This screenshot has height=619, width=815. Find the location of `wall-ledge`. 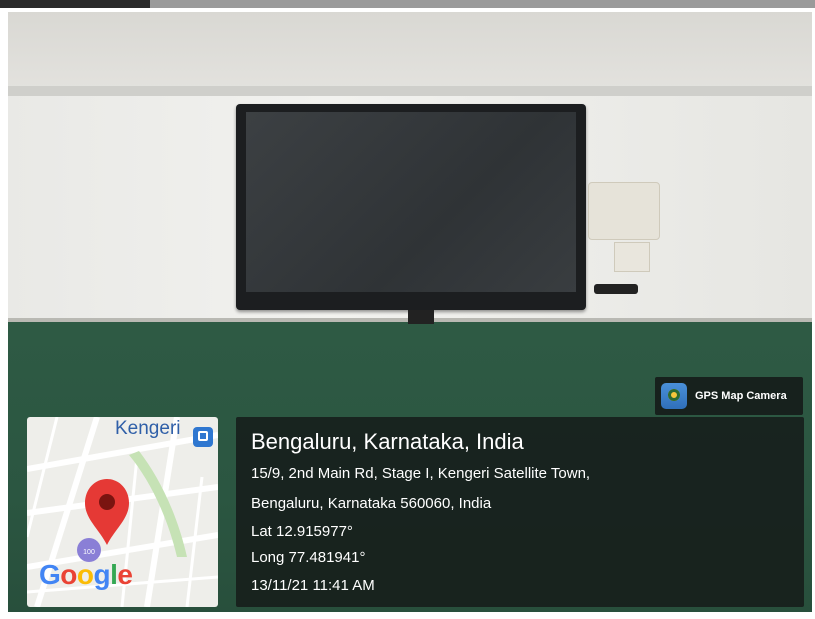

wall-ledge is located at coordinates (410, 91).